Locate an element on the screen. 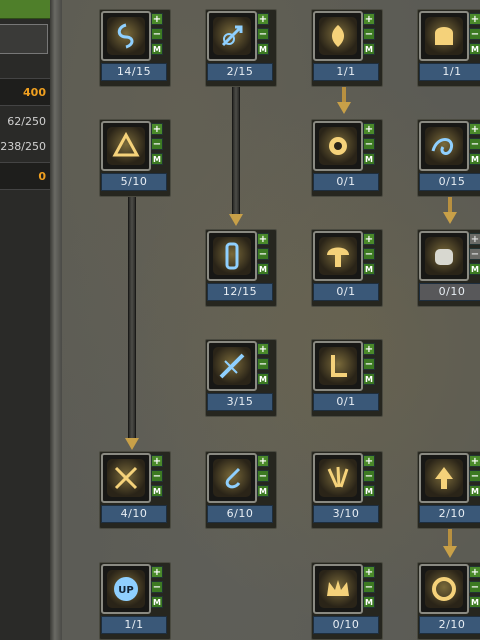  skill-level: 2/10 is located at coordinates (449, 514).